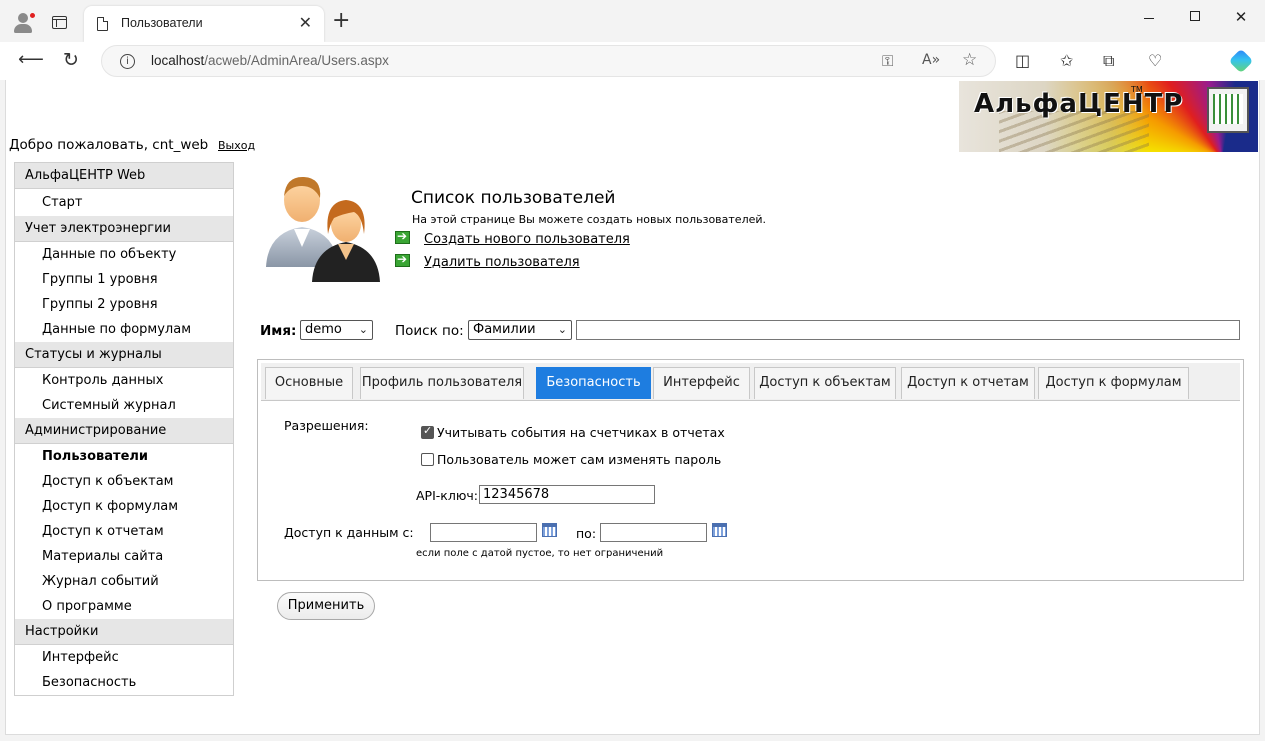  I want to click on tab-basic: Основные, so click(309, 383).